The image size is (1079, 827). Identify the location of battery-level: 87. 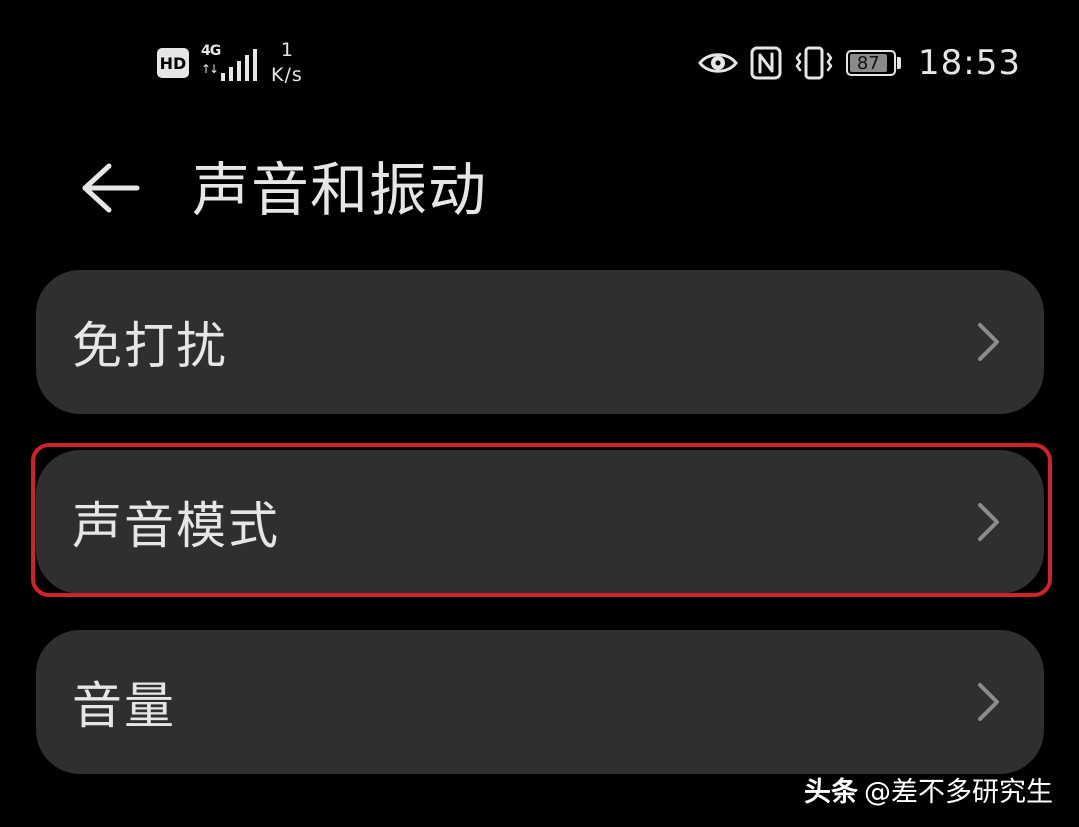
(868, 63).